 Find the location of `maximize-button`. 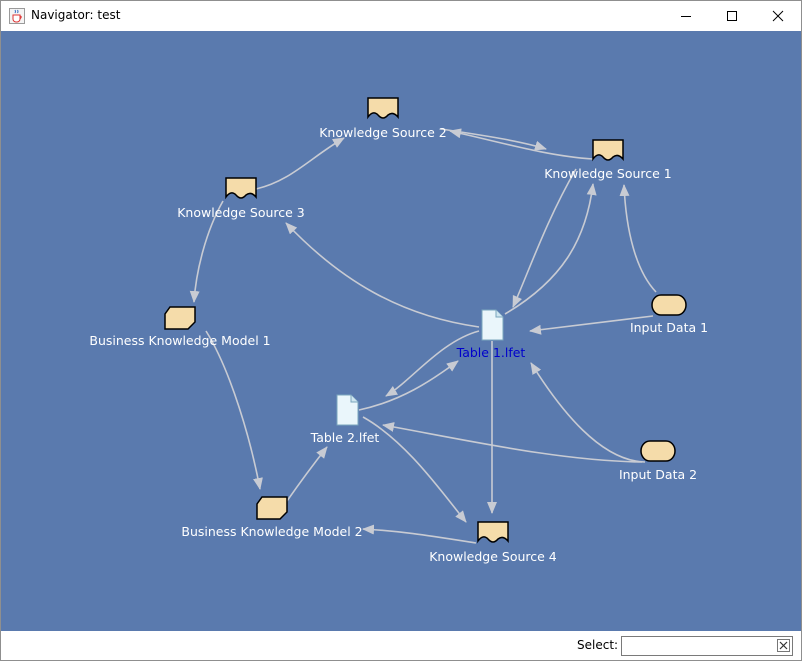

maximize-button is located at coordinates (732, 16).